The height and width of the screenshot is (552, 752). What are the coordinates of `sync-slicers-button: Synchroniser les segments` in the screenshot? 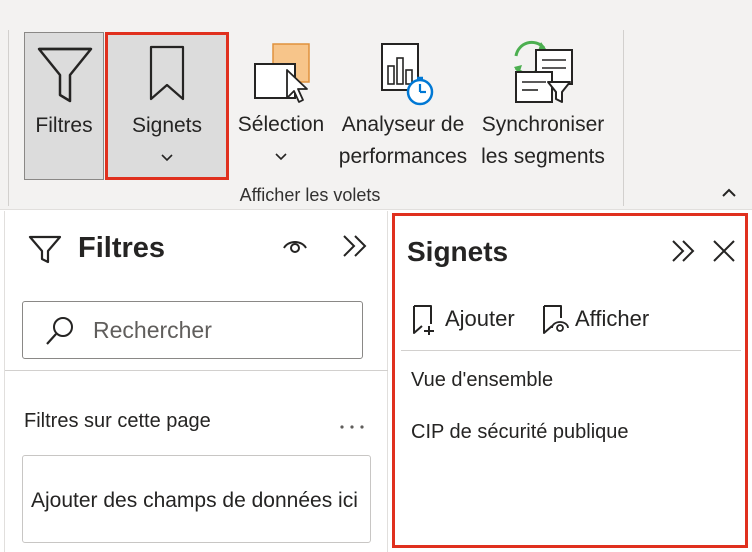 It's located at (543, 106).